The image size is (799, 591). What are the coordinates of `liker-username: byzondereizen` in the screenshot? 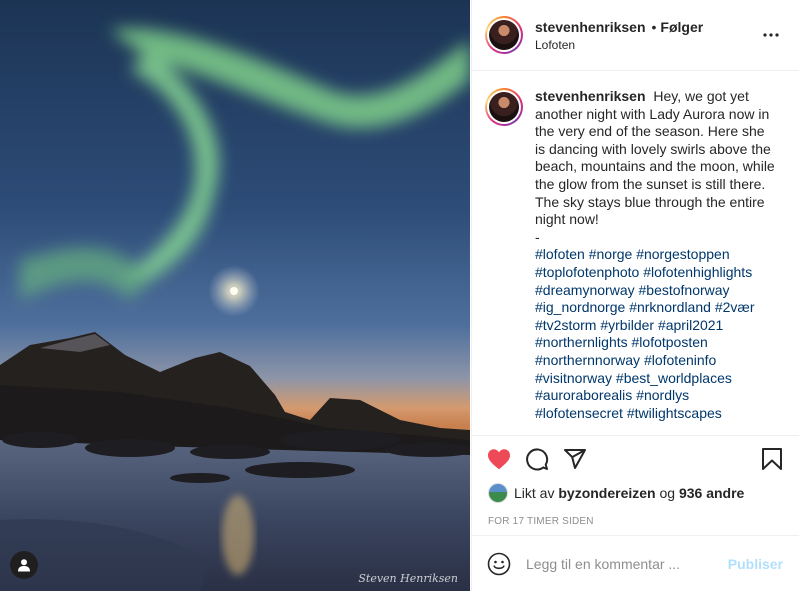 It's located at (606, 493).